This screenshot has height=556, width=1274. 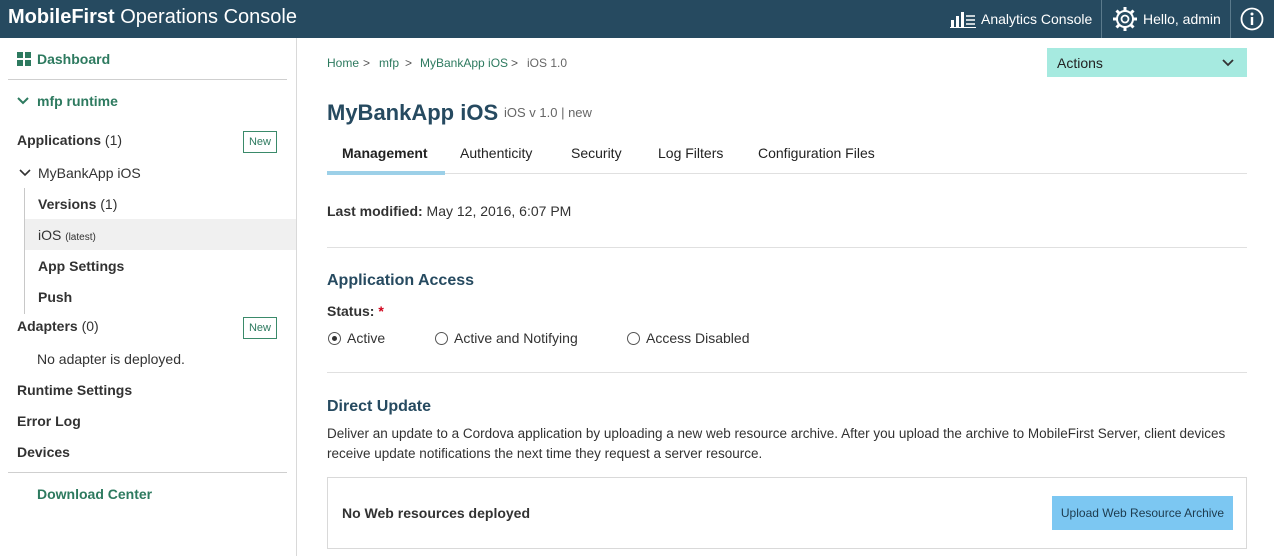 I want to click on sidebar-item-runtime: mfp runtime, so click(x=77, y=101).